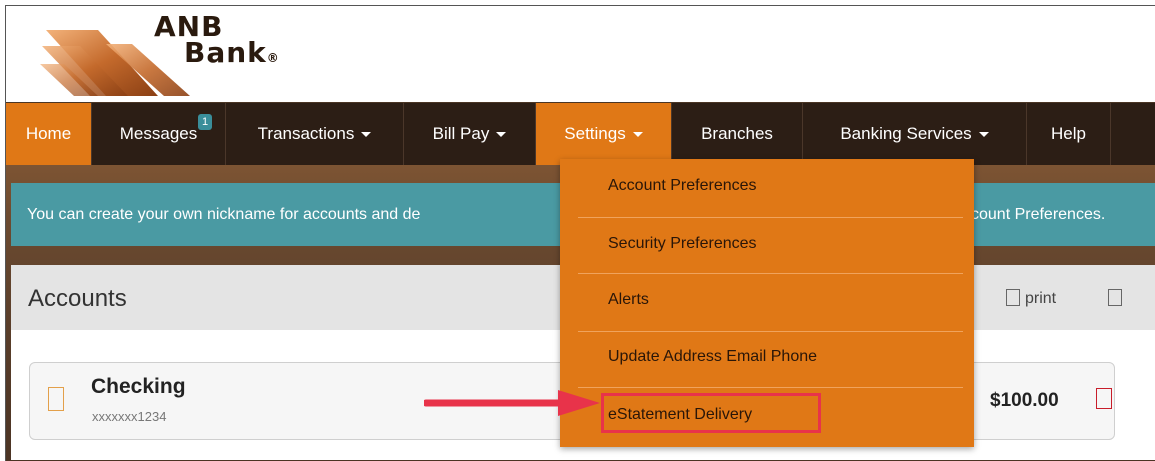  Describe the element at coordinates (273, 58) in the screenshot. I see `registered-mark: ®` at that location.